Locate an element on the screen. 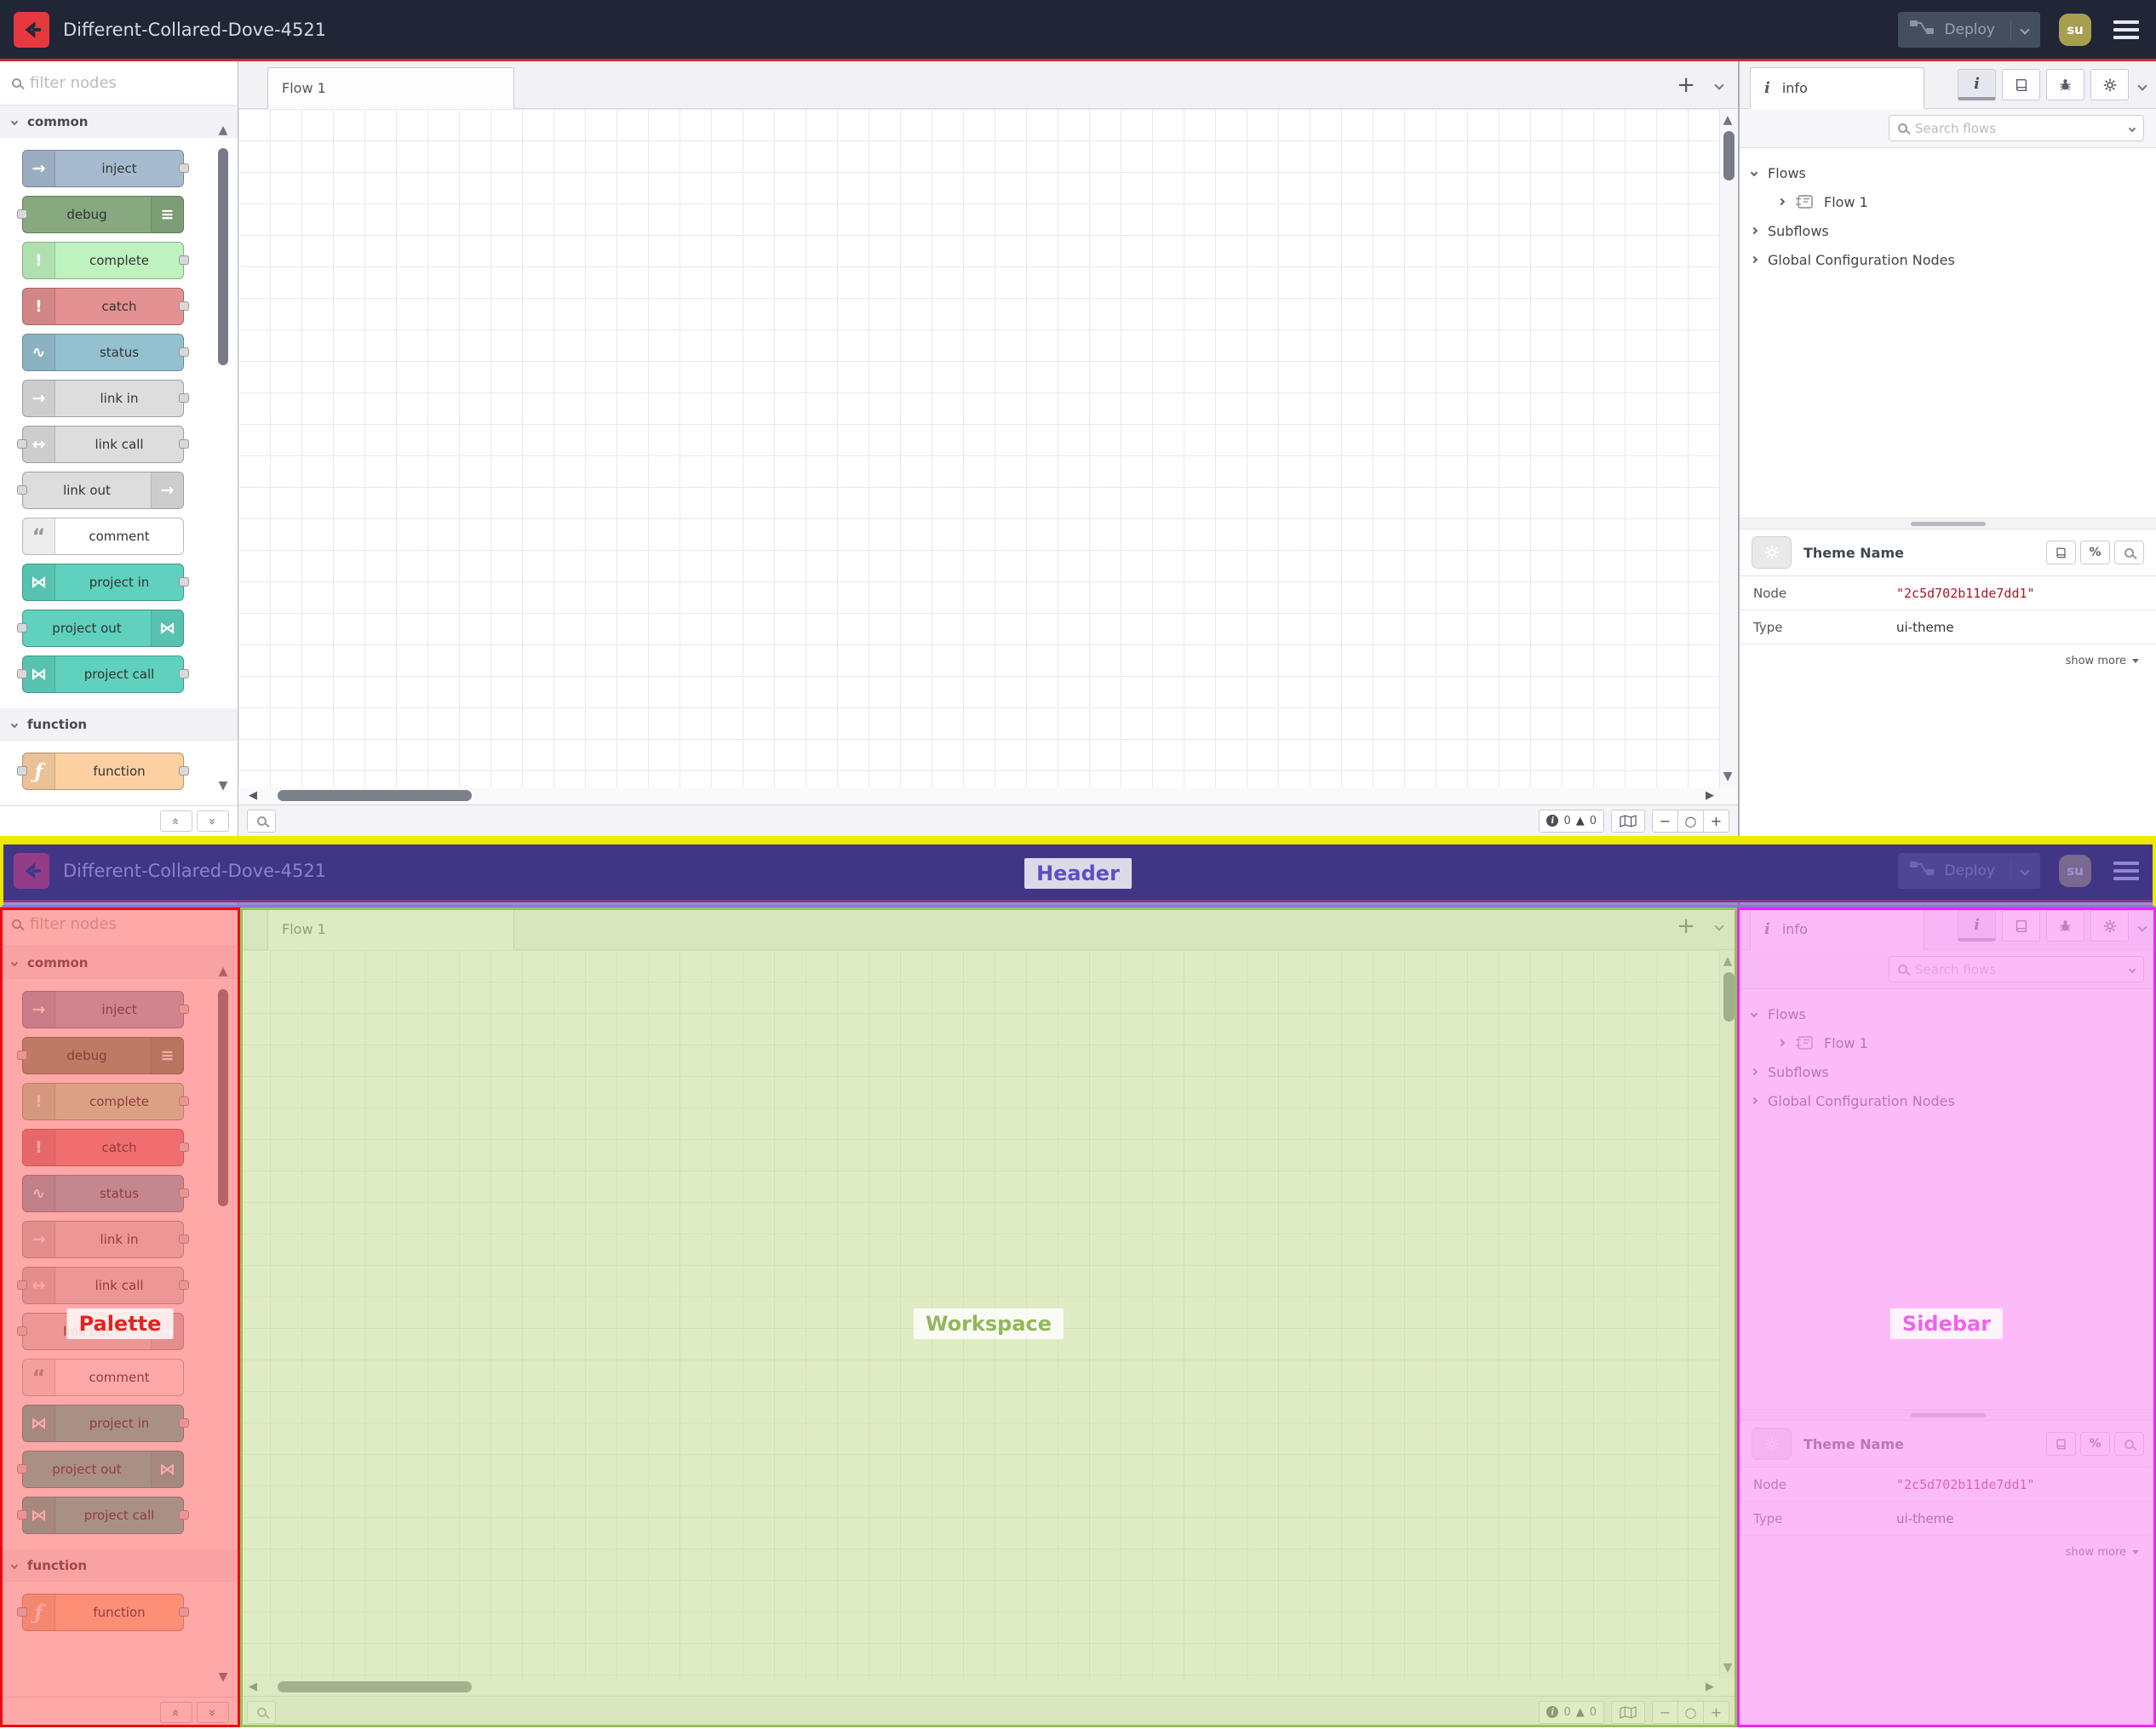  palette-node-catch: ! catch is located at coordinates (105, 1147).